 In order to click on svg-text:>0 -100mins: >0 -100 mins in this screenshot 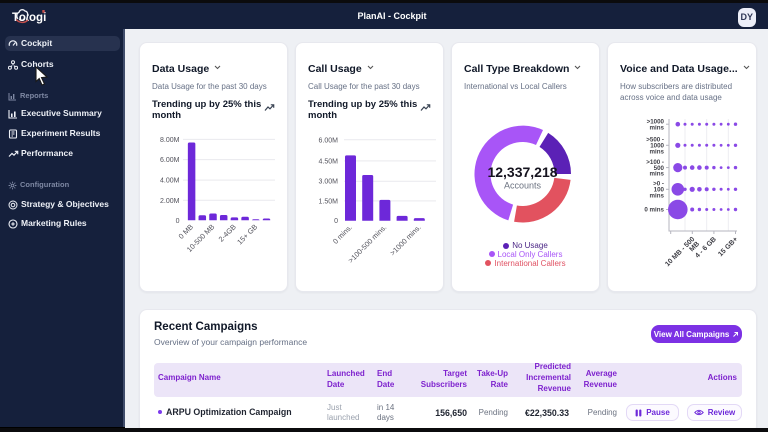, I will do `click(657, 190)`.